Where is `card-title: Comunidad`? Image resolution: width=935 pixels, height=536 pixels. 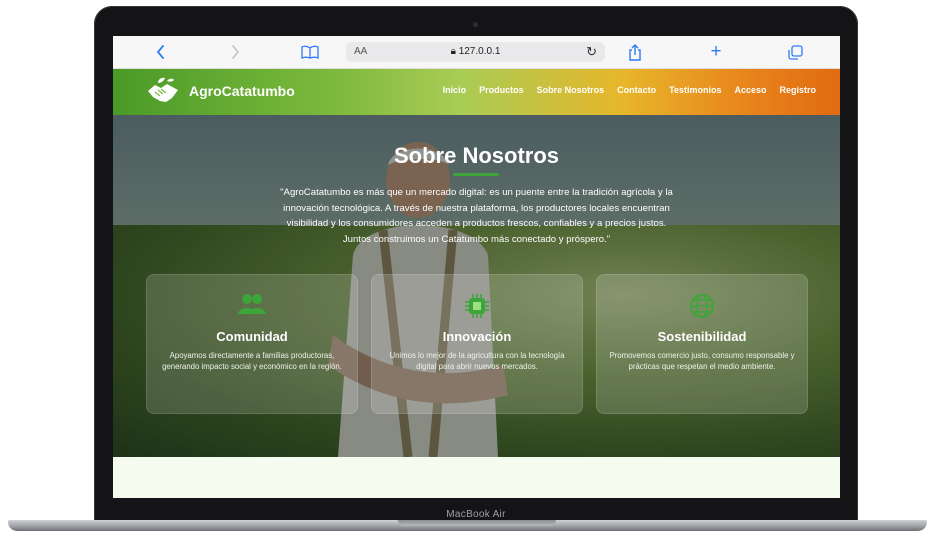
card-title: Comunidad is located at coordinates (252, 336).